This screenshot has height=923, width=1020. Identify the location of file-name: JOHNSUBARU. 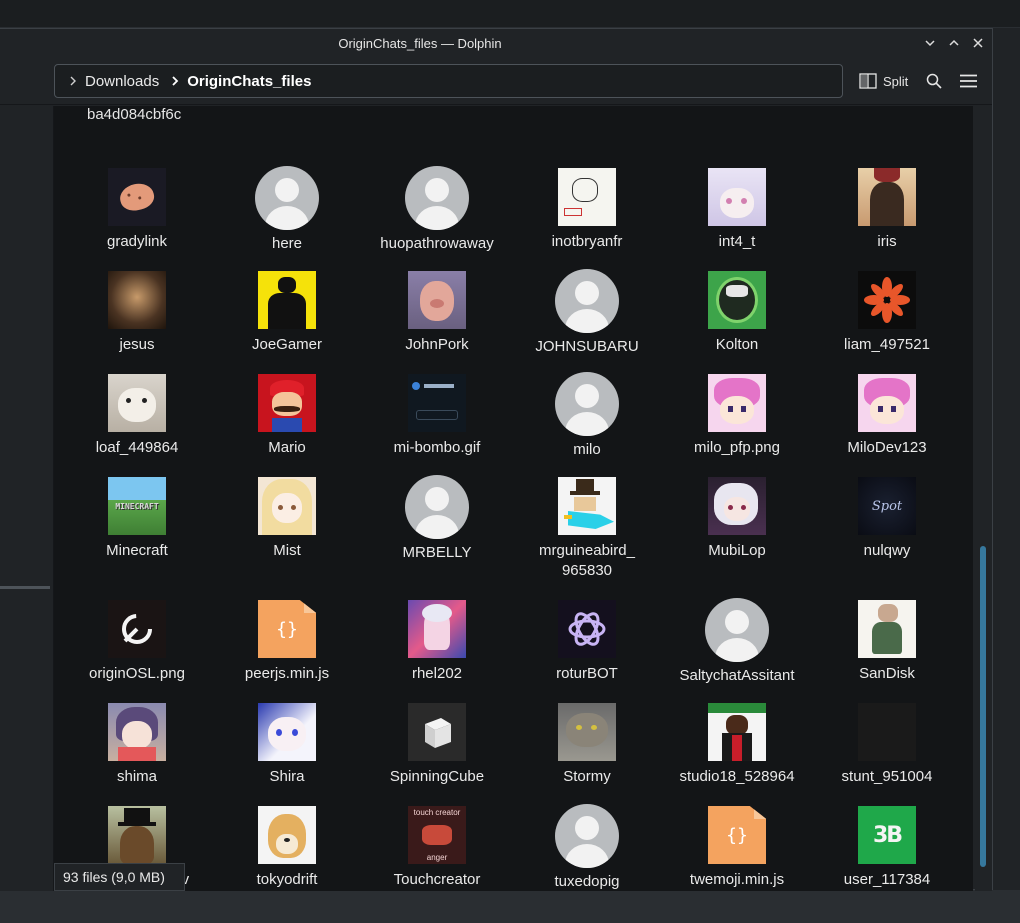
(587, 346).